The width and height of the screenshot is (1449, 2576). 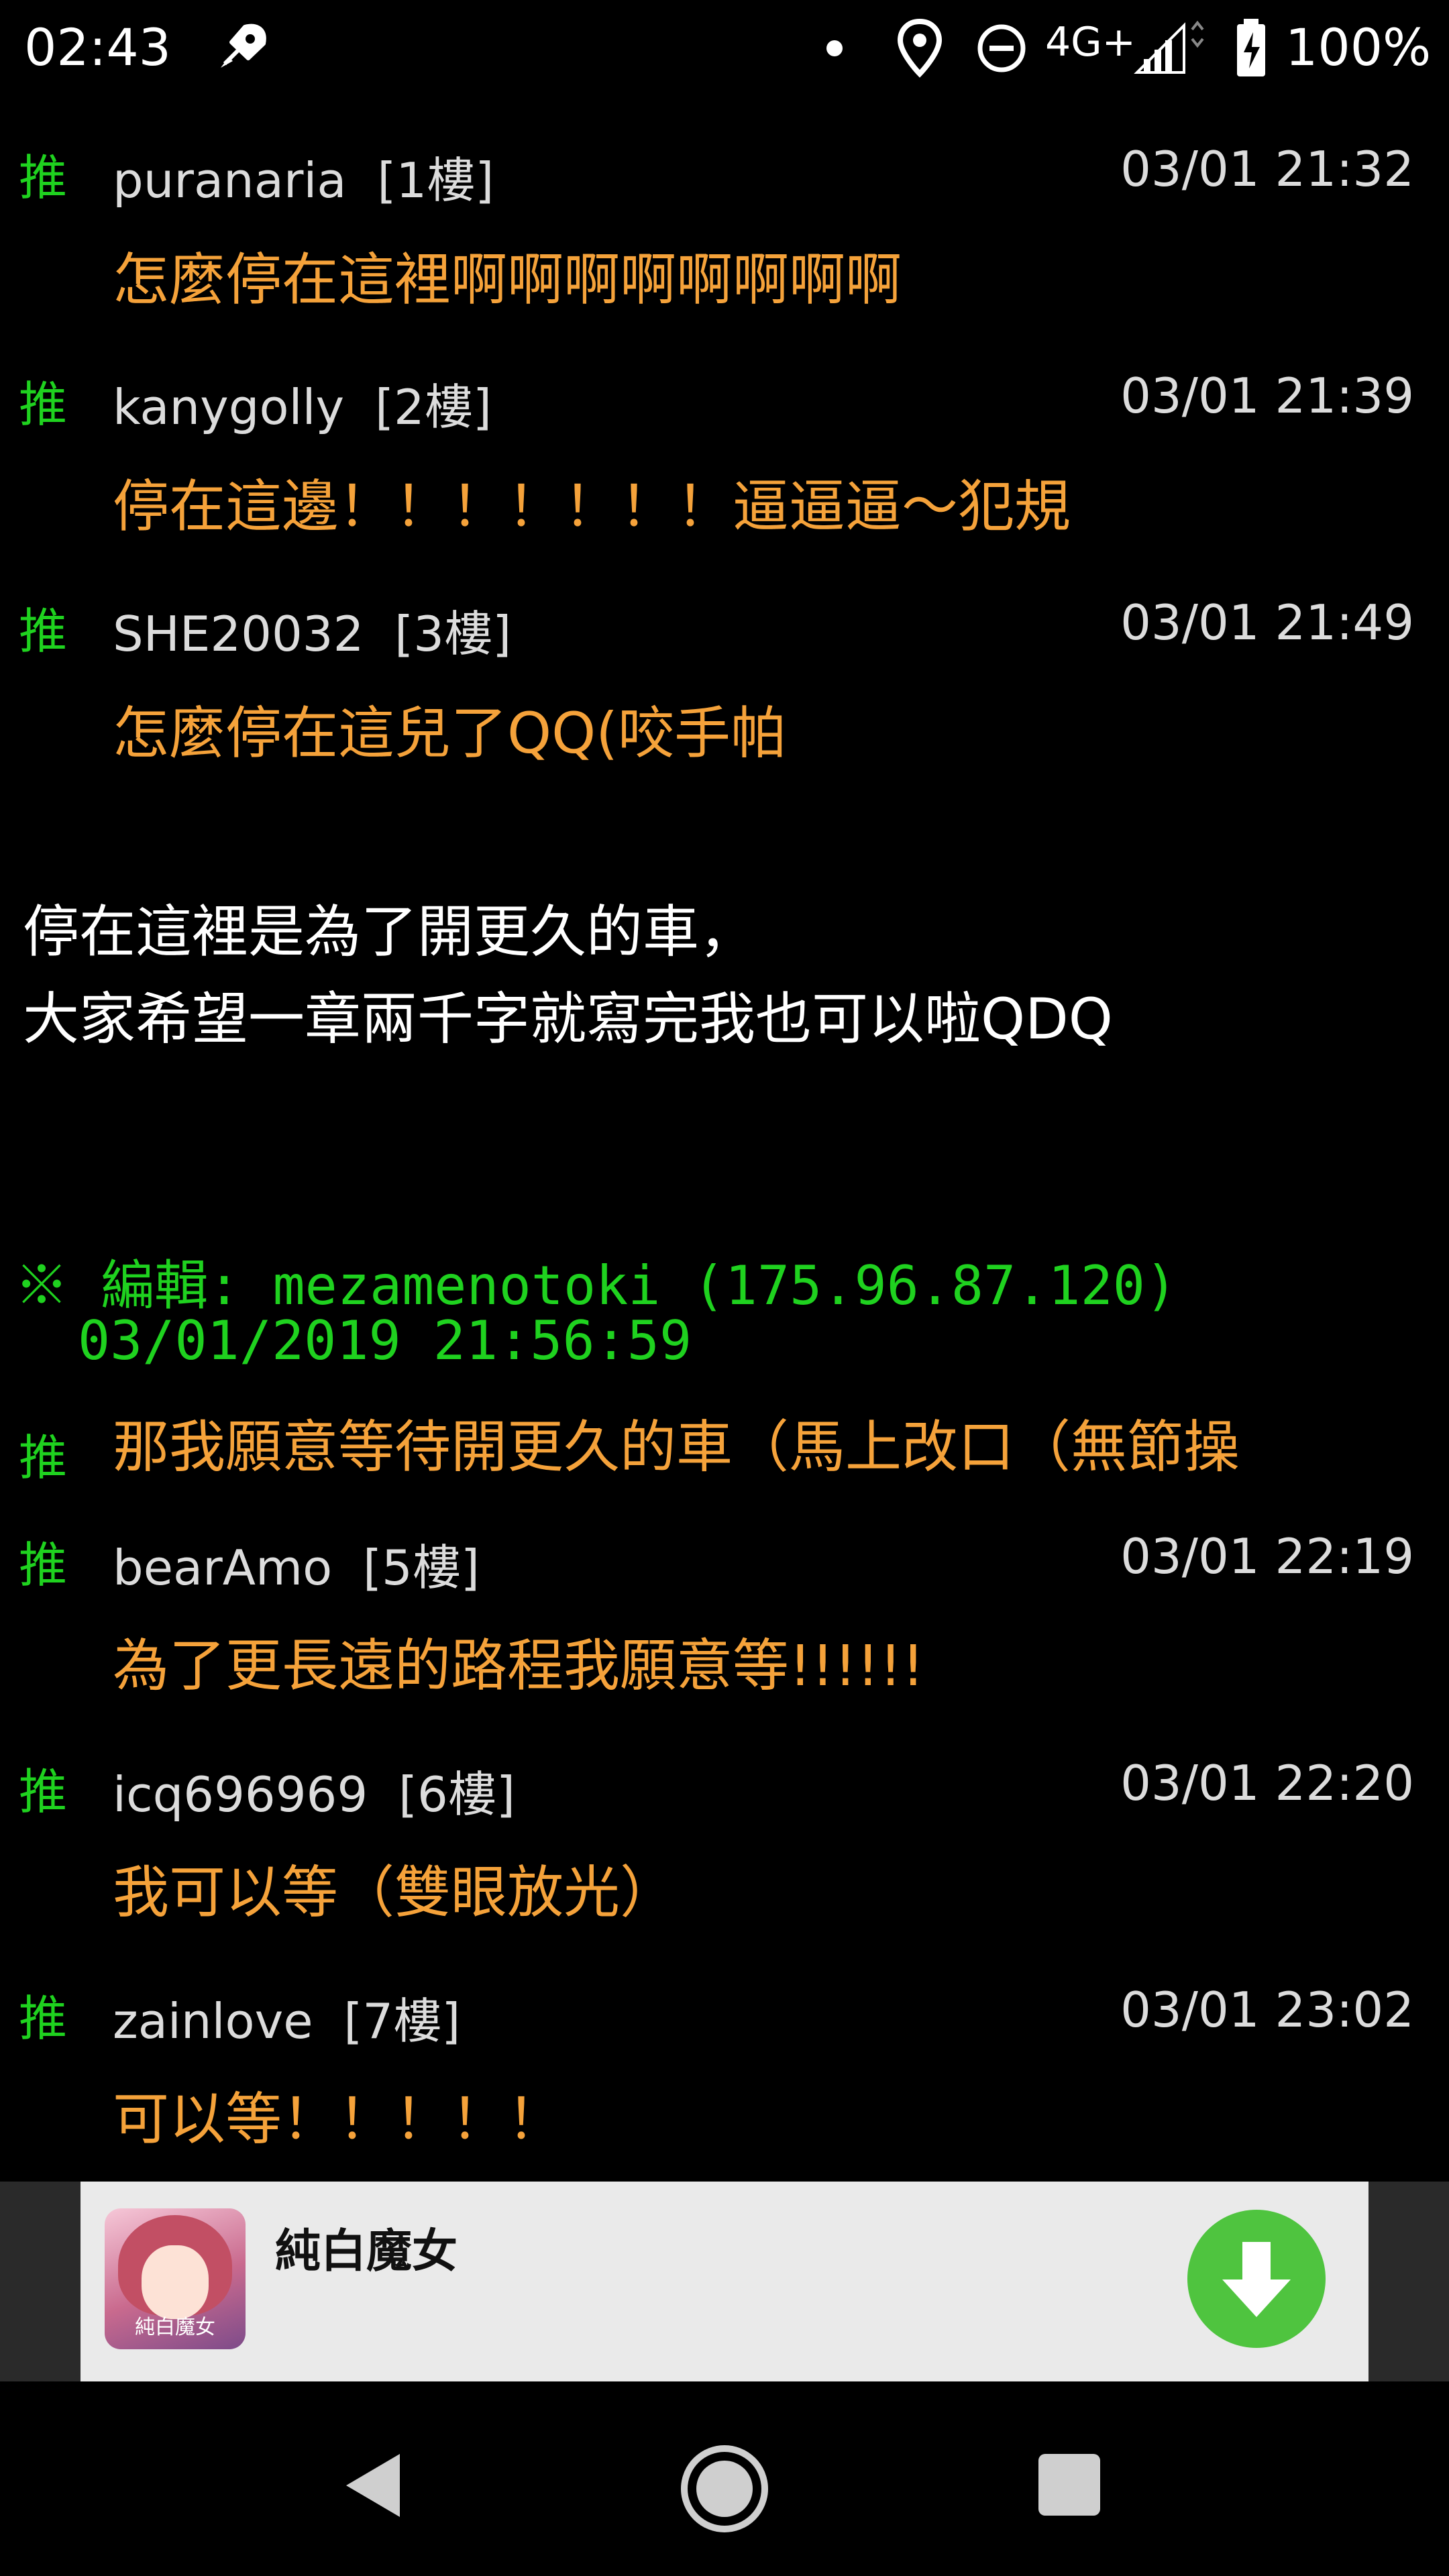 I want to click on comment-text: 我可以等（雙眼放光）, so click(x=395, y=1892).